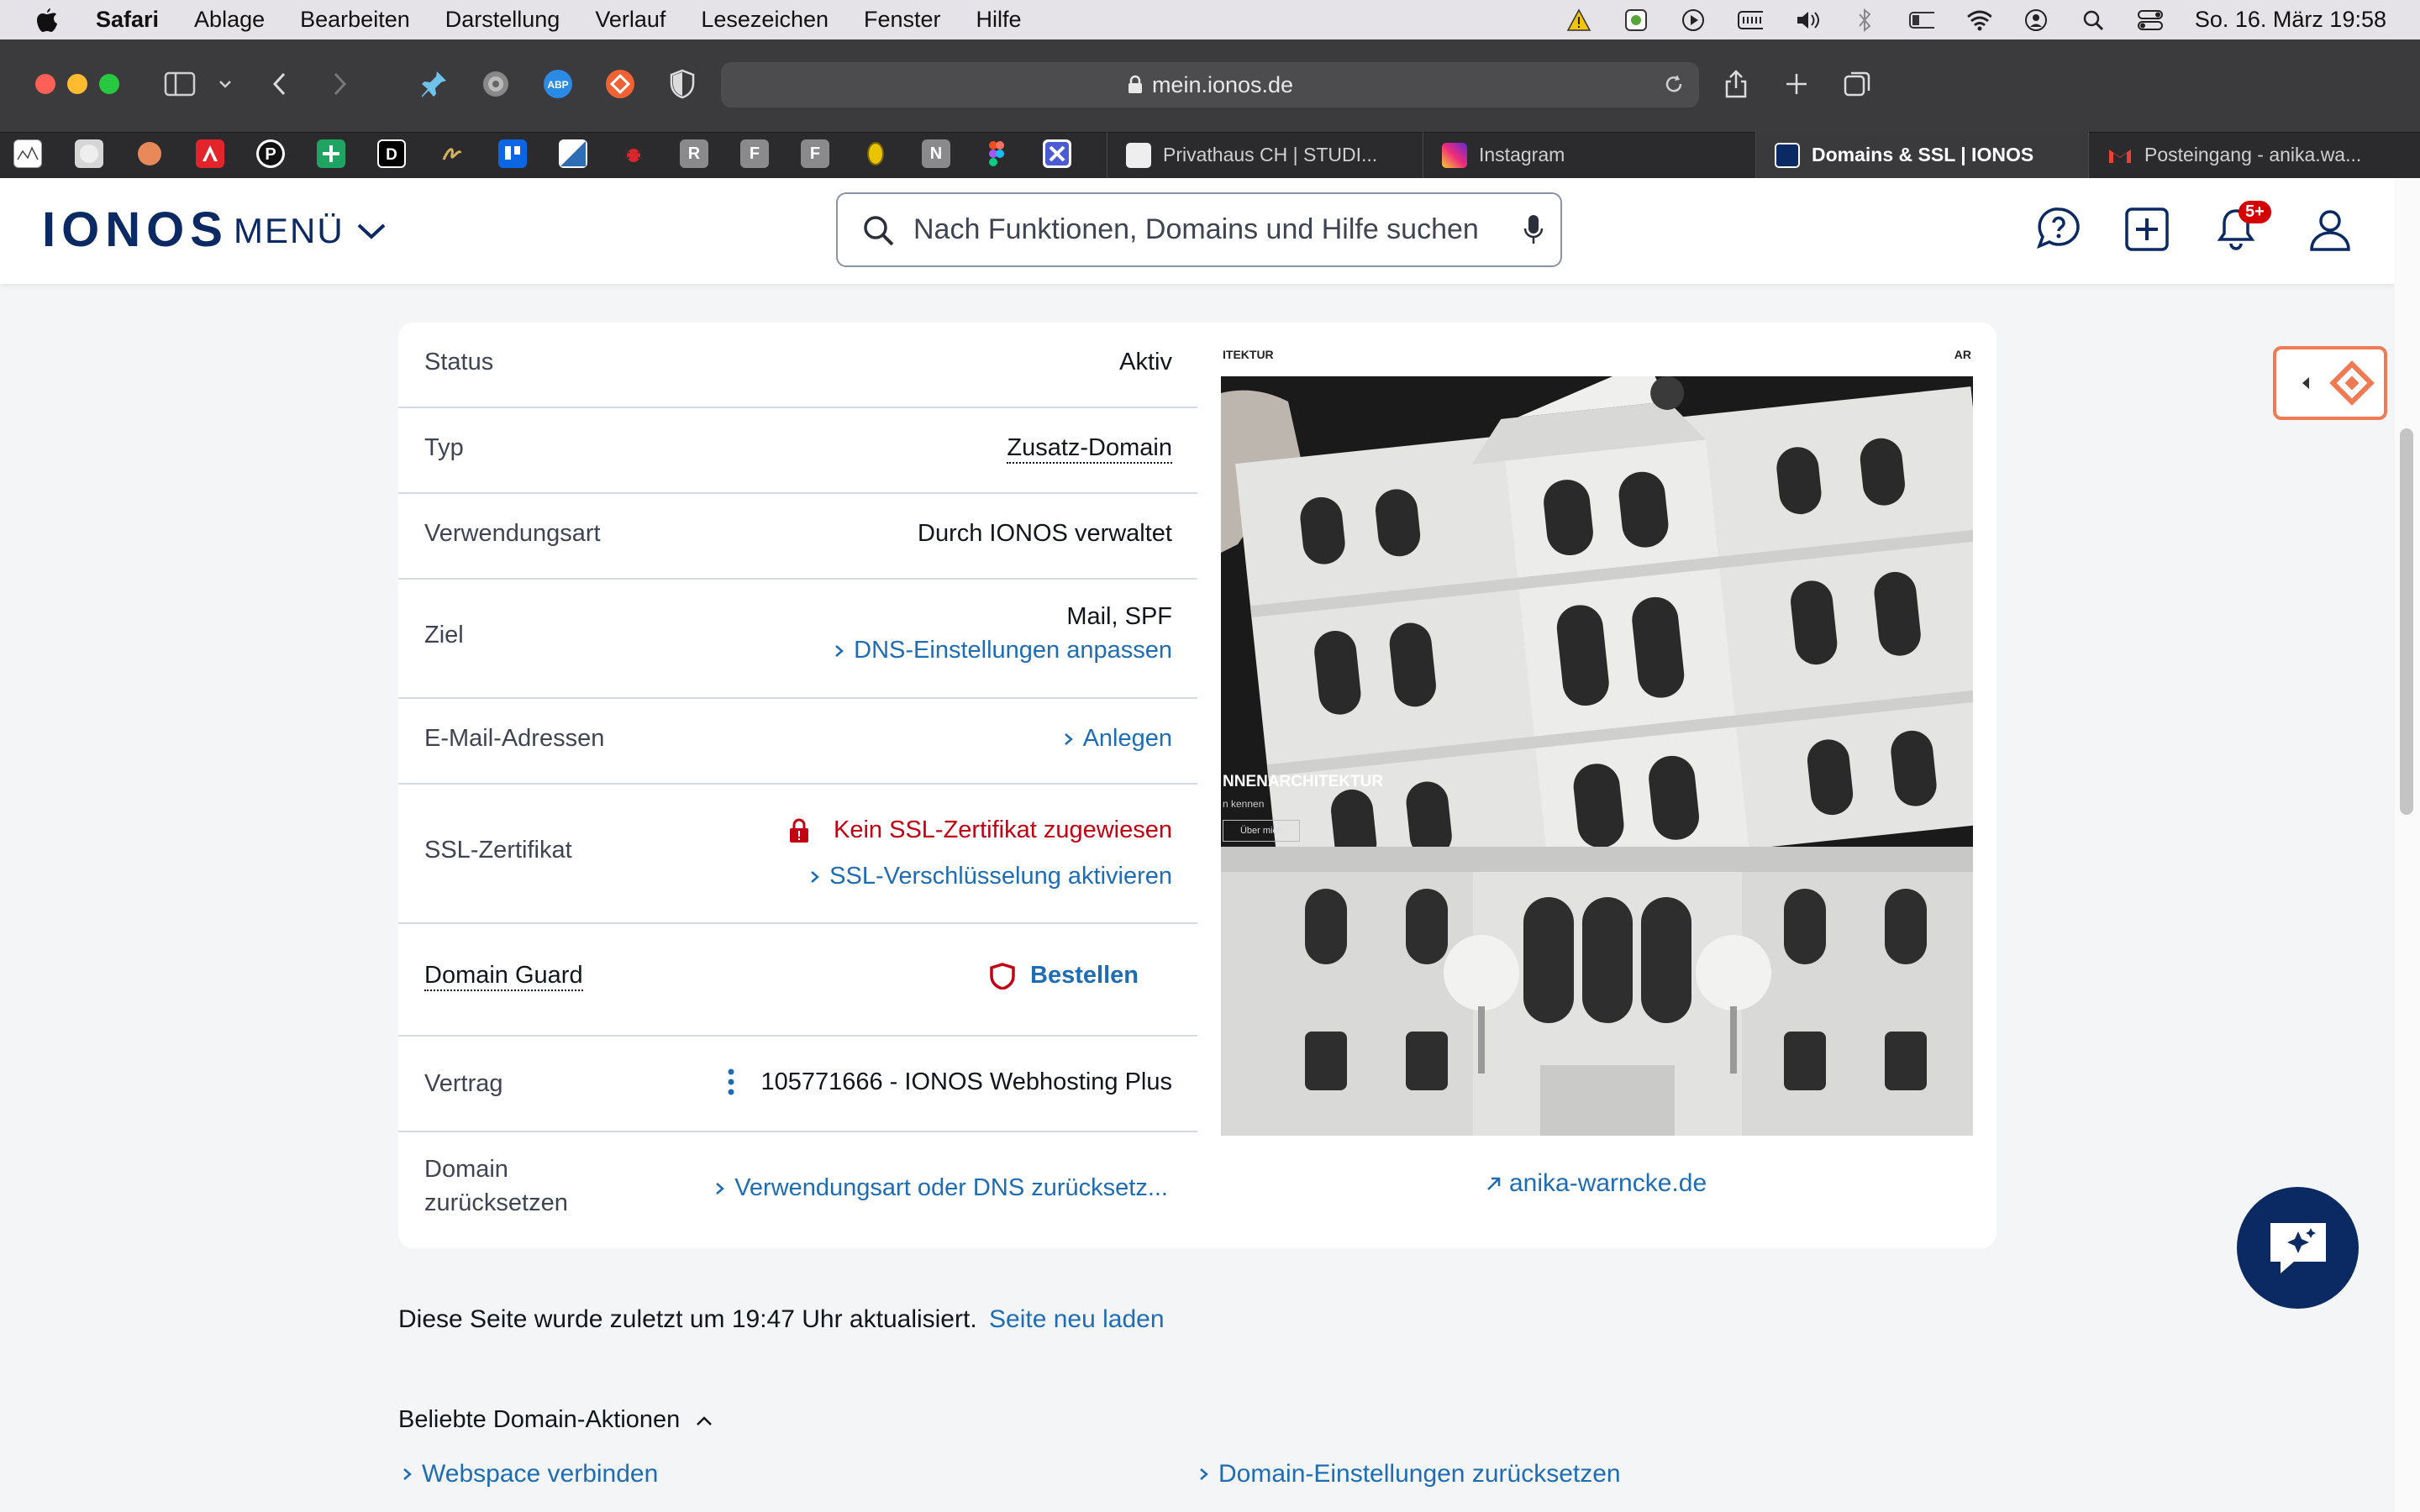  What do you see at coordinates (1693, 20) in the screenshot?
I see `play-icon` at bounding box center [1693, 20].